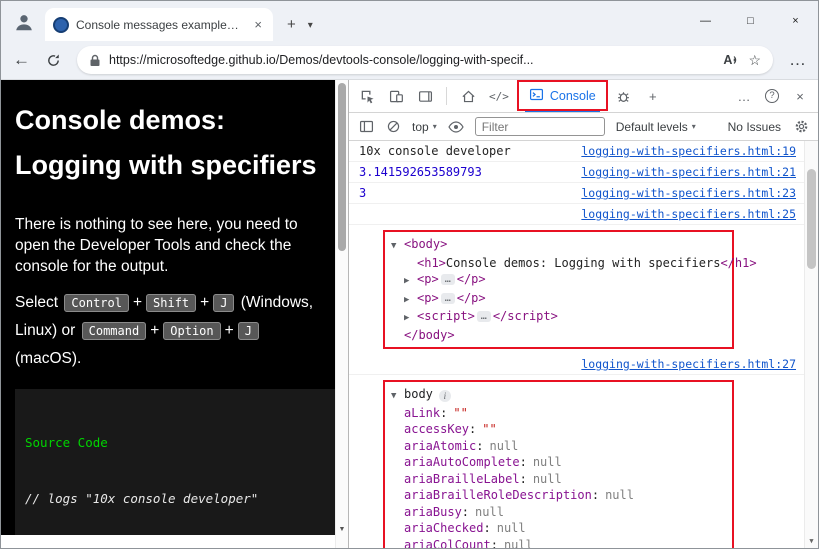 Image resolution: width=819 pixels, height=549 pixels. Describe the element at coordinates (754, 127) in the screenshot. I see `issues-counter: No Issues` at that location.